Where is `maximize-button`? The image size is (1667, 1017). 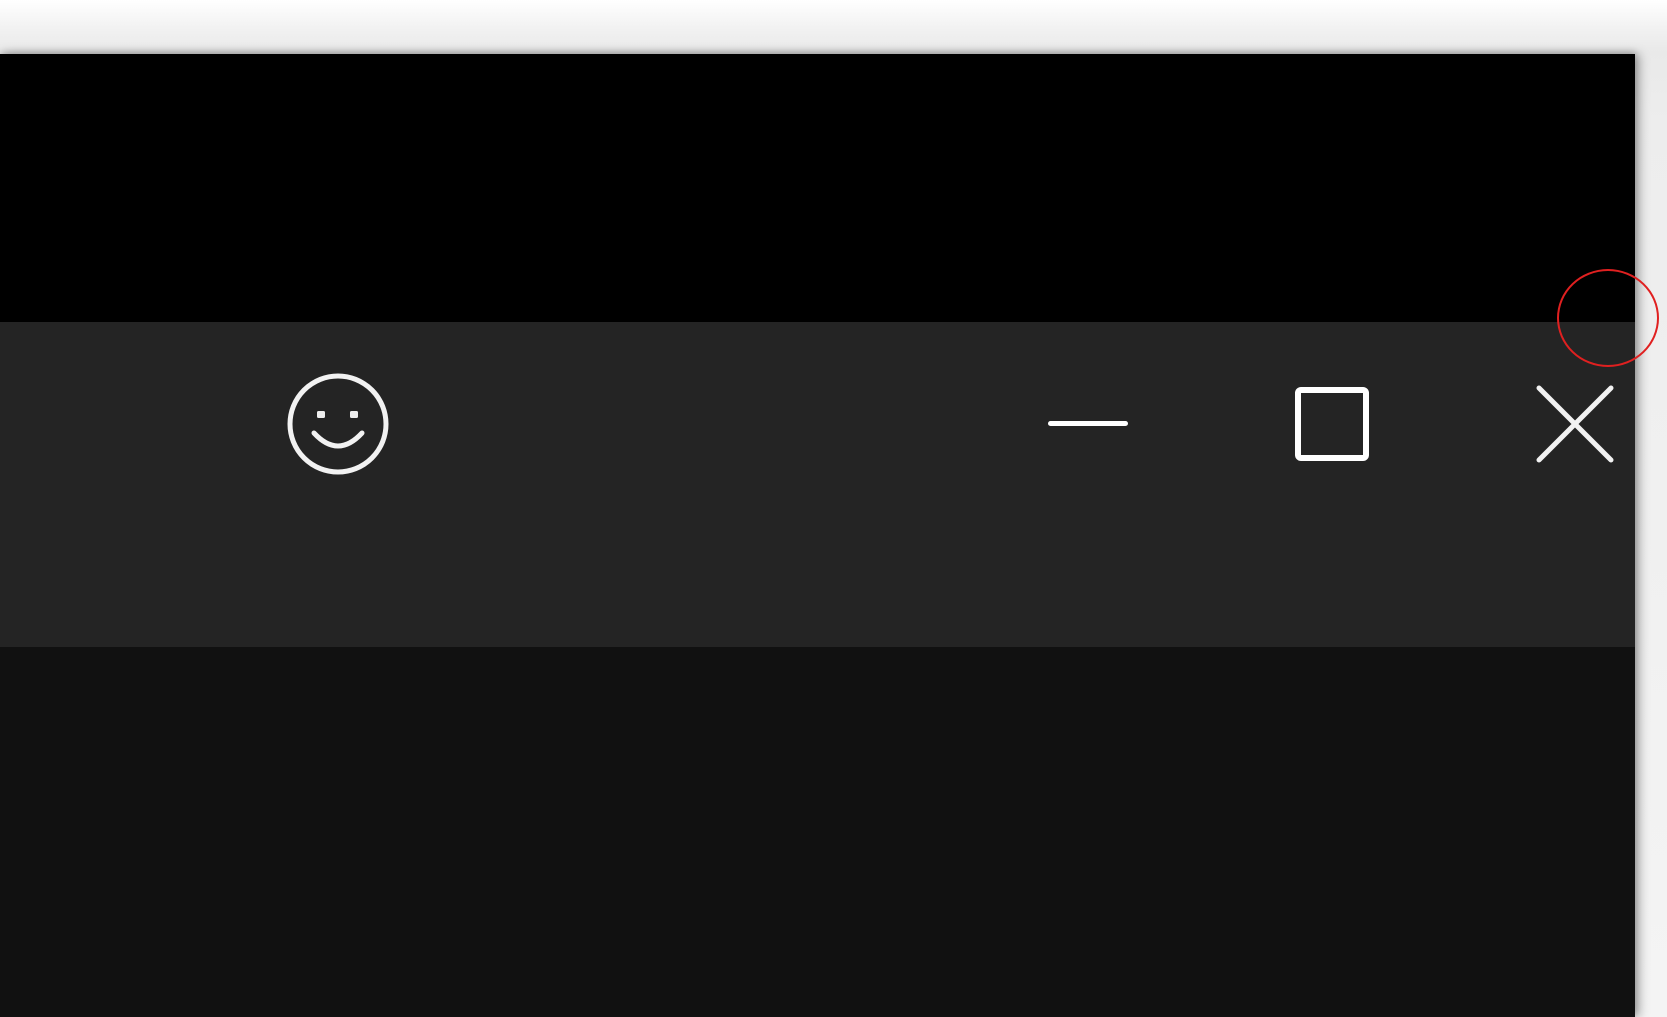
maximize-button is located at coordinates (1332, 424).